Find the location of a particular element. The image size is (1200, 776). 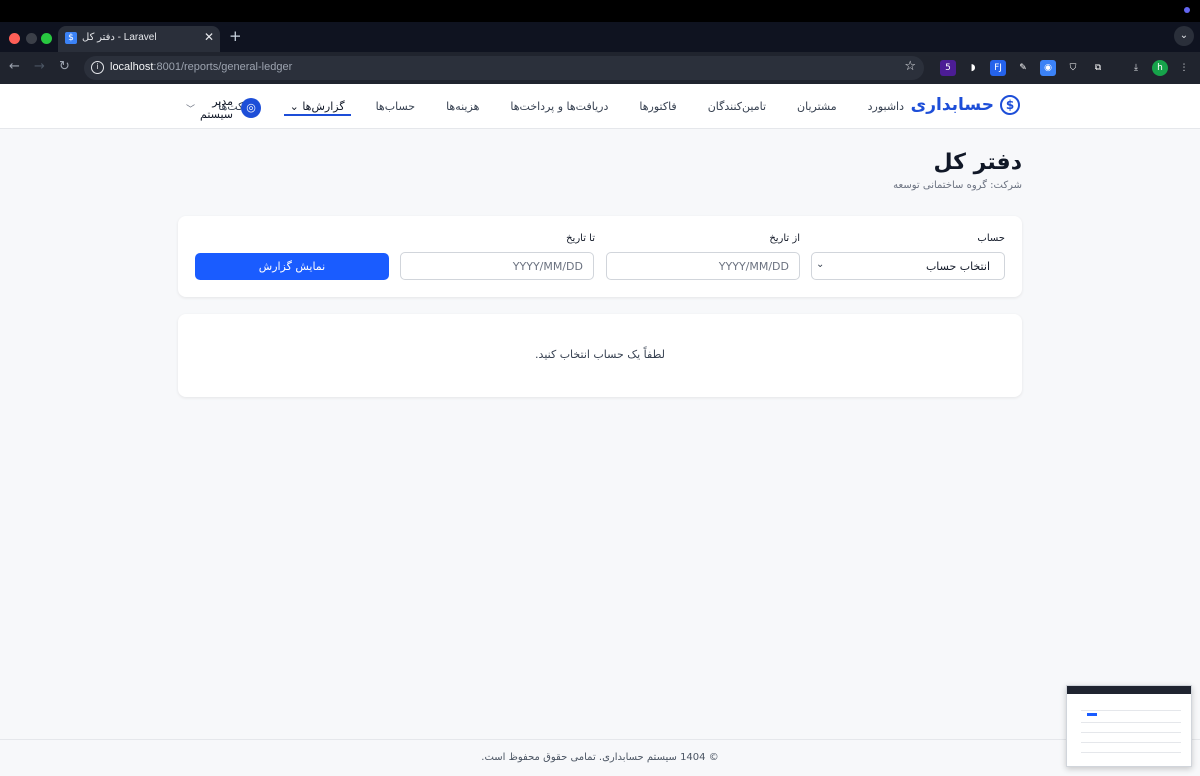

page-title: دفتر کل is located at coordinates (977, 162).